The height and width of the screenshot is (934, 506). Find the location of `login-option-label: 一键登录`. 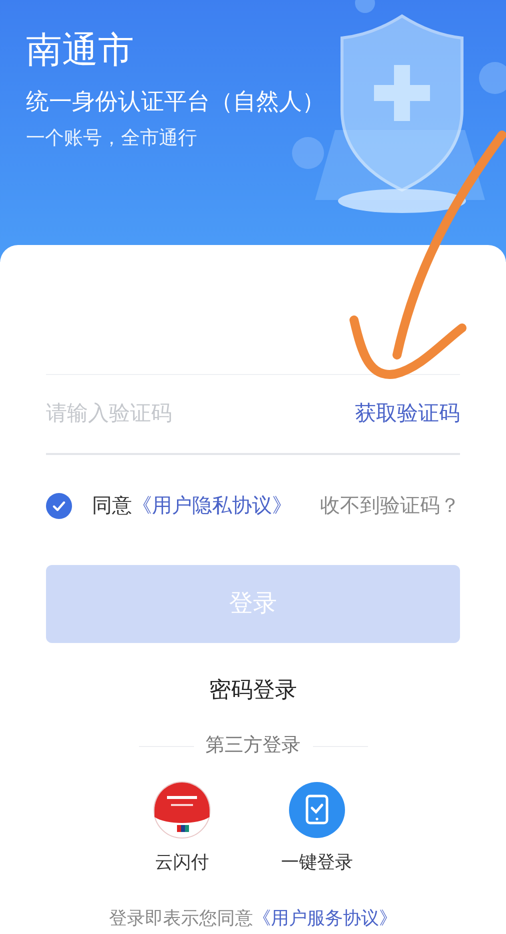

login-option-label: 一键登录 is located at coordinates (317, 862).